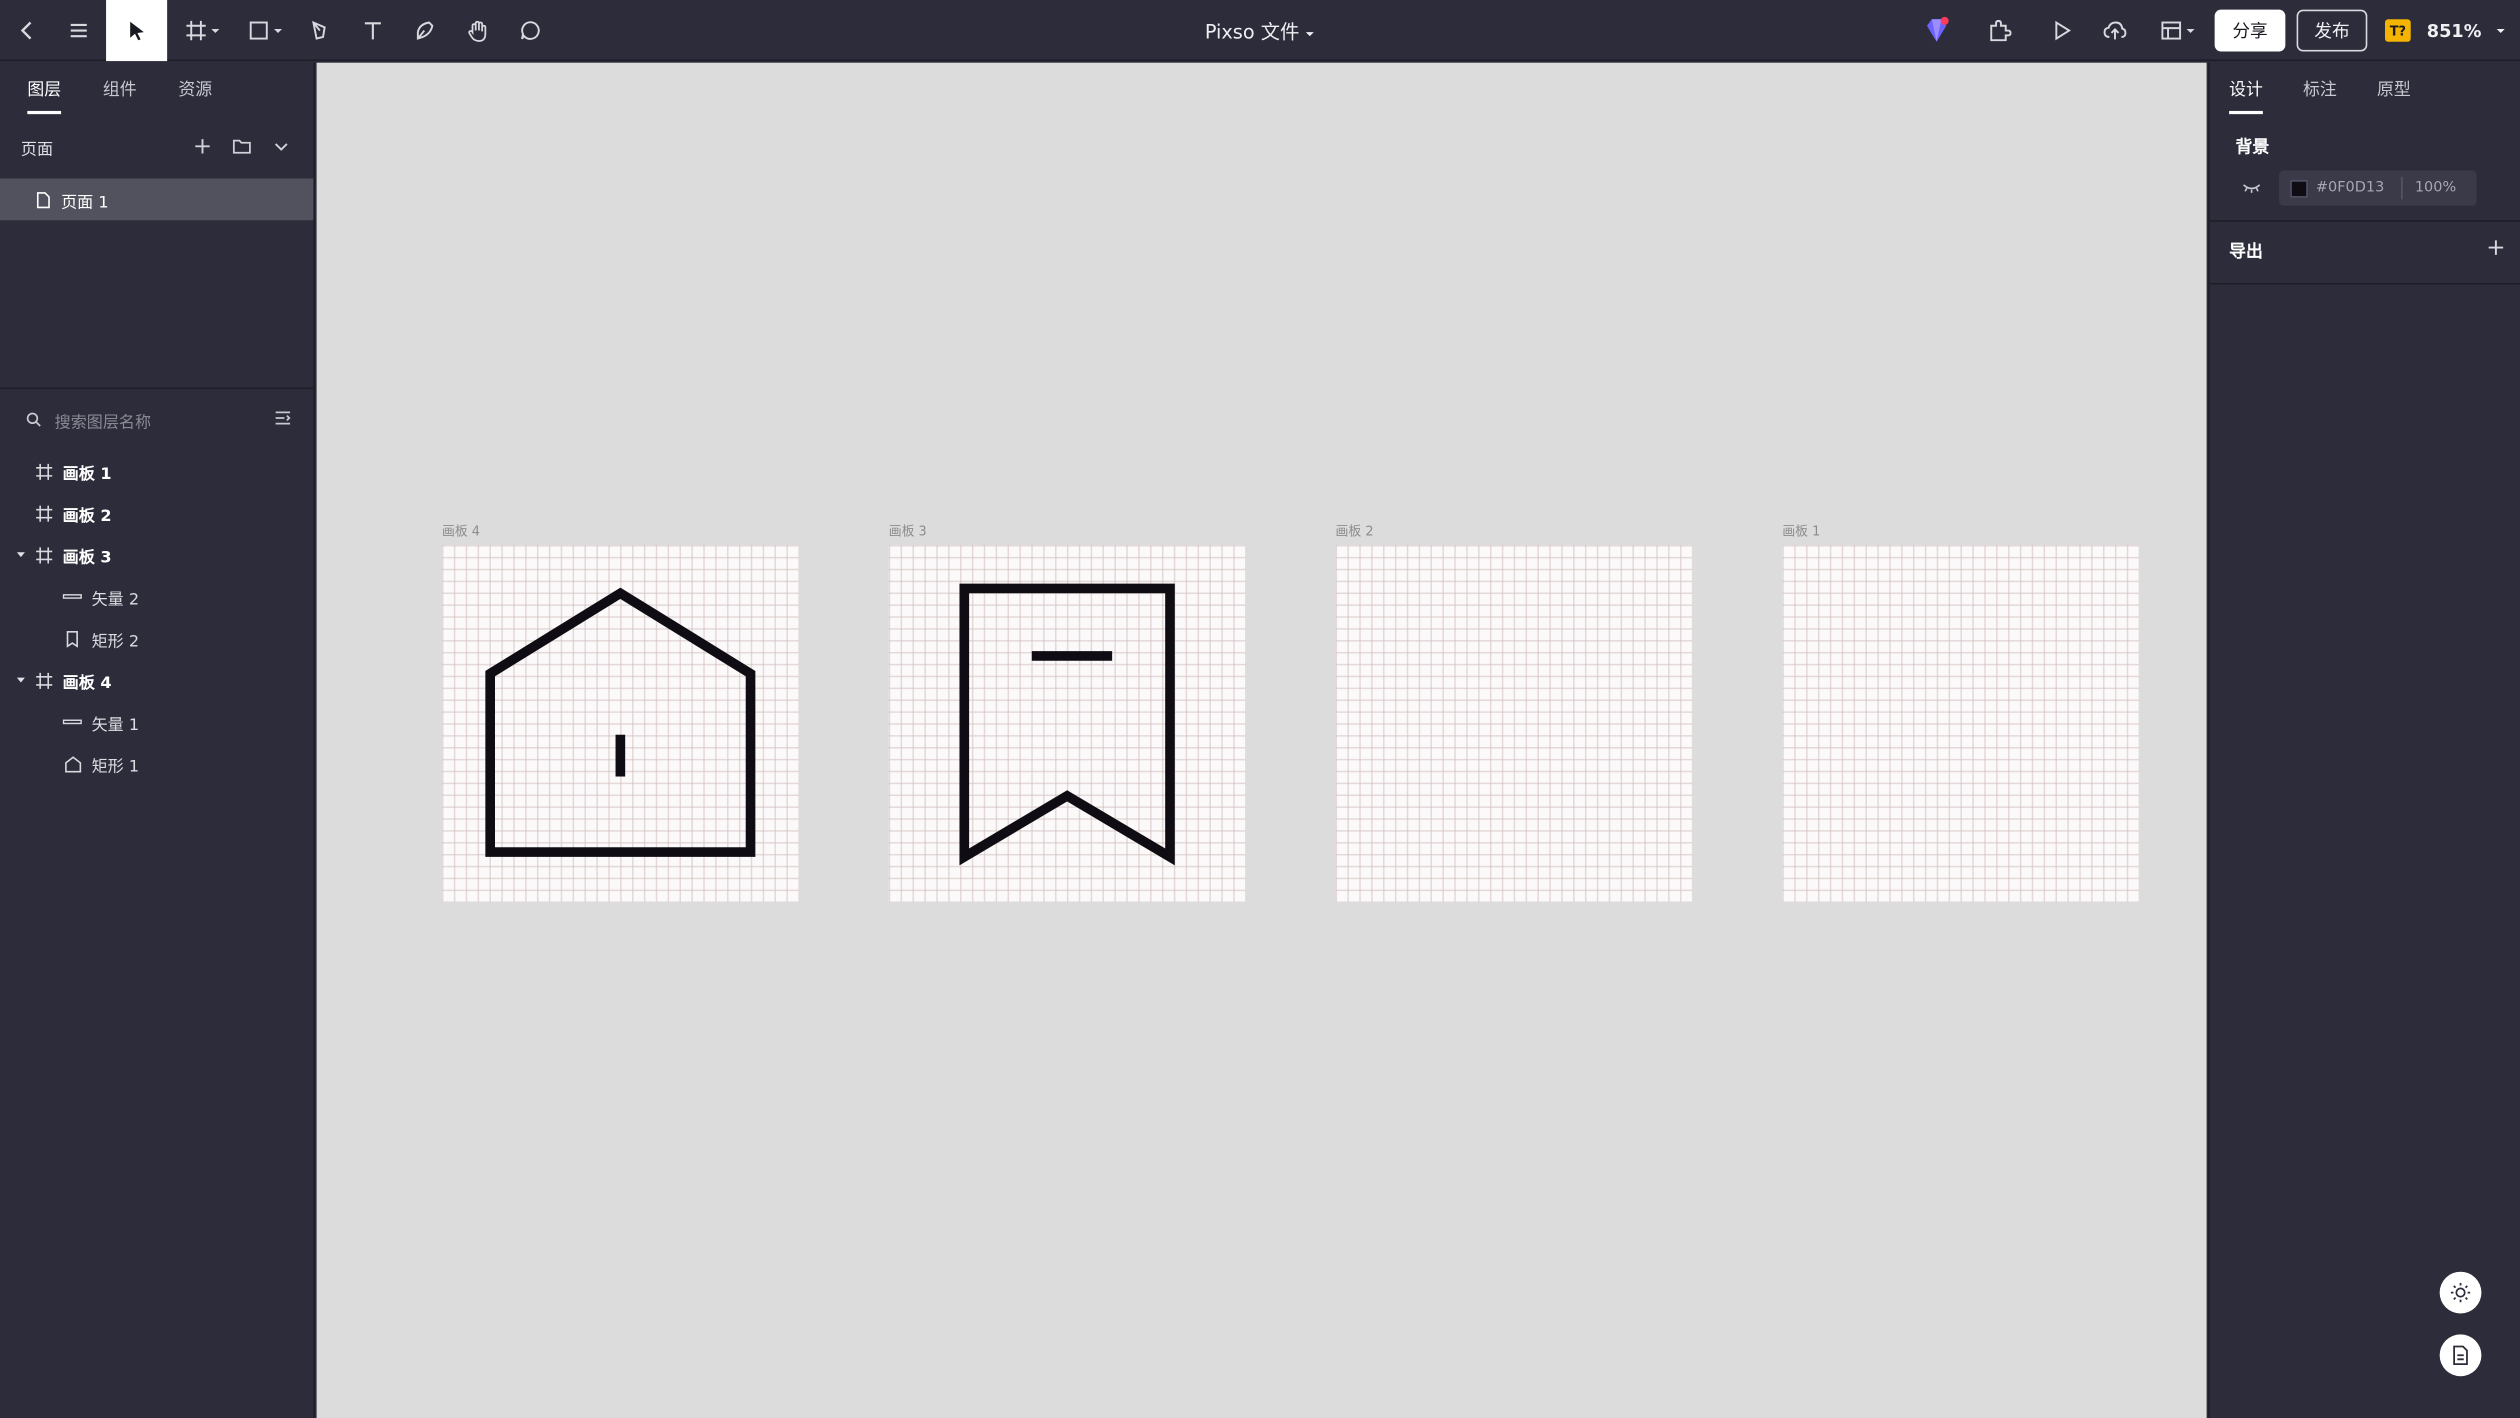  I want to click on tab-prototype: 原型, so click(2394, 88).